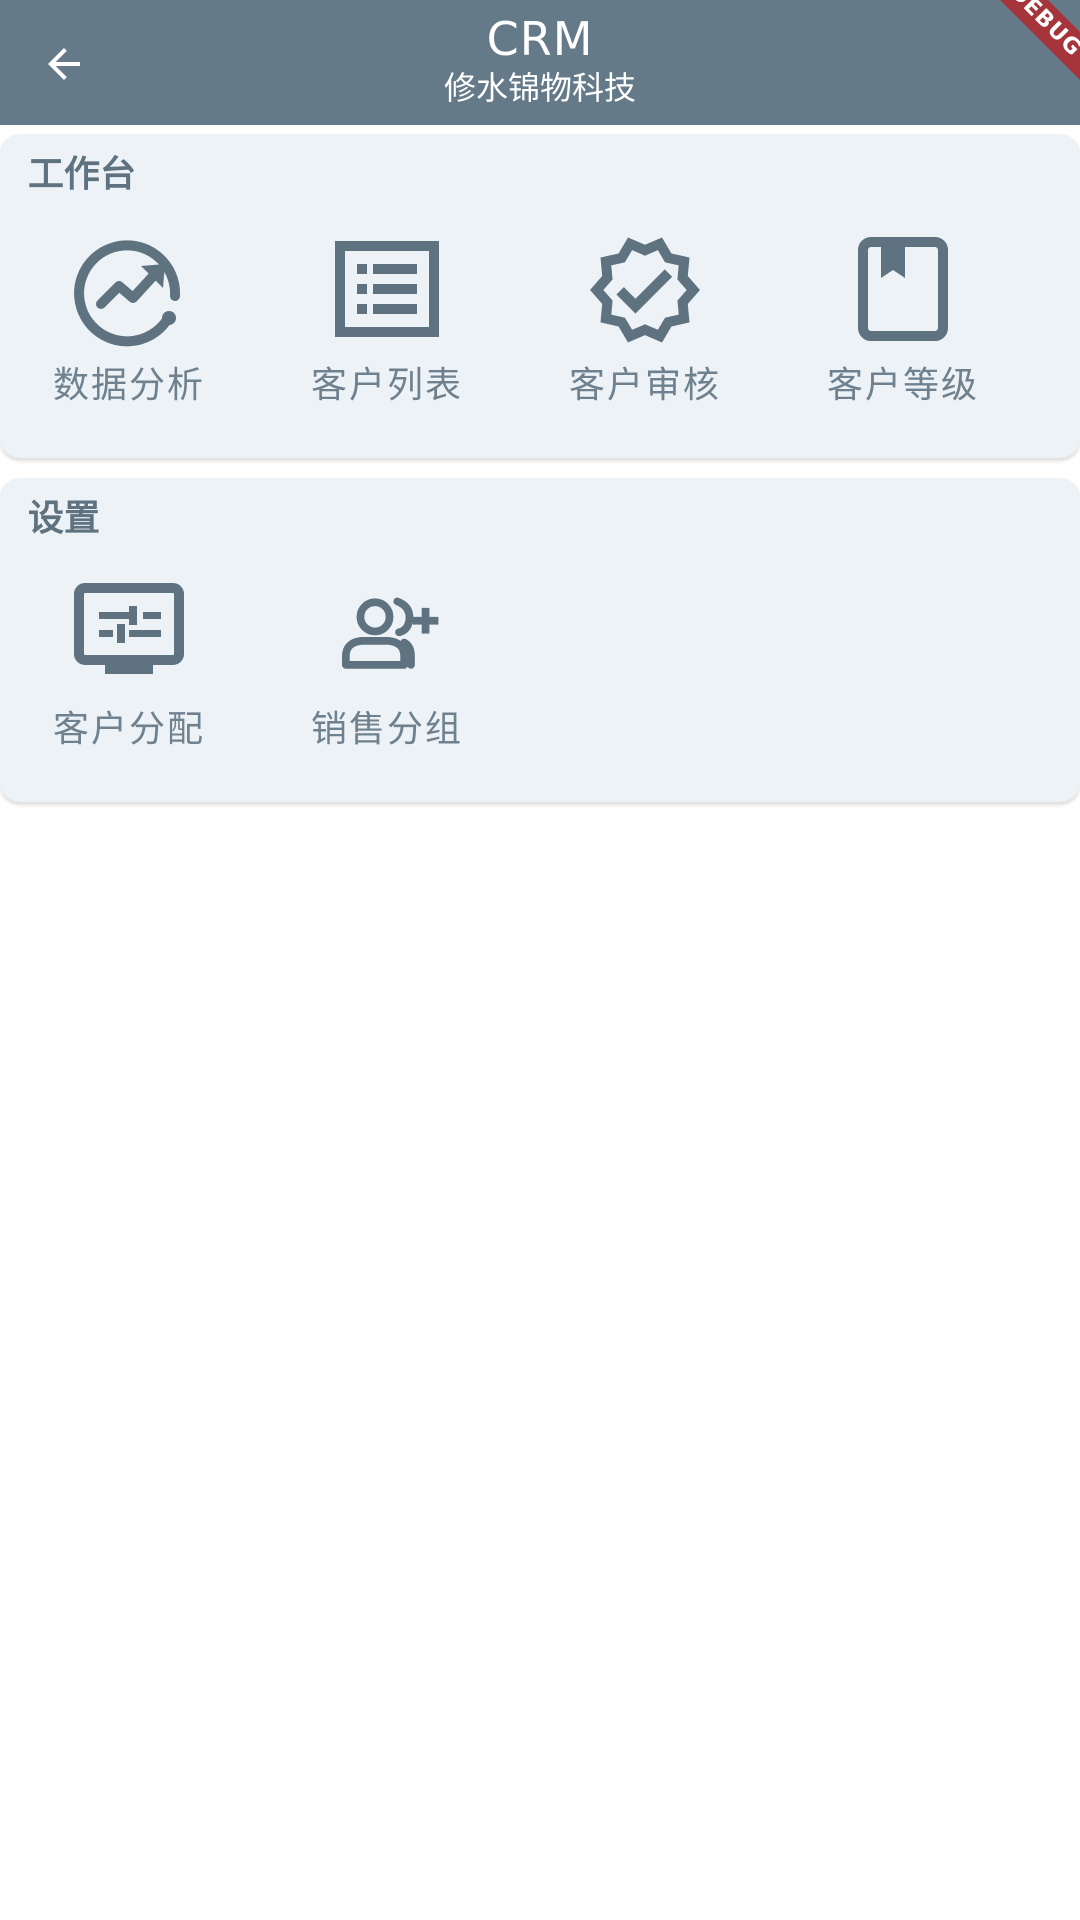 Image resolution: width=1080 pixels, height=1920 pixels. Describe the element at coordinates (539, 88) in the screenshot. I see `app-subtitle: 修水锦物科技` at that location.